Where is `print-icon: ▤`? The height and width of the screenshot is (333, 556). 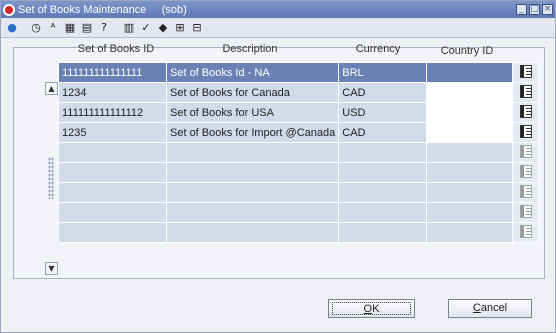 print-icon: ▤ is located at coordinates (87, 28).